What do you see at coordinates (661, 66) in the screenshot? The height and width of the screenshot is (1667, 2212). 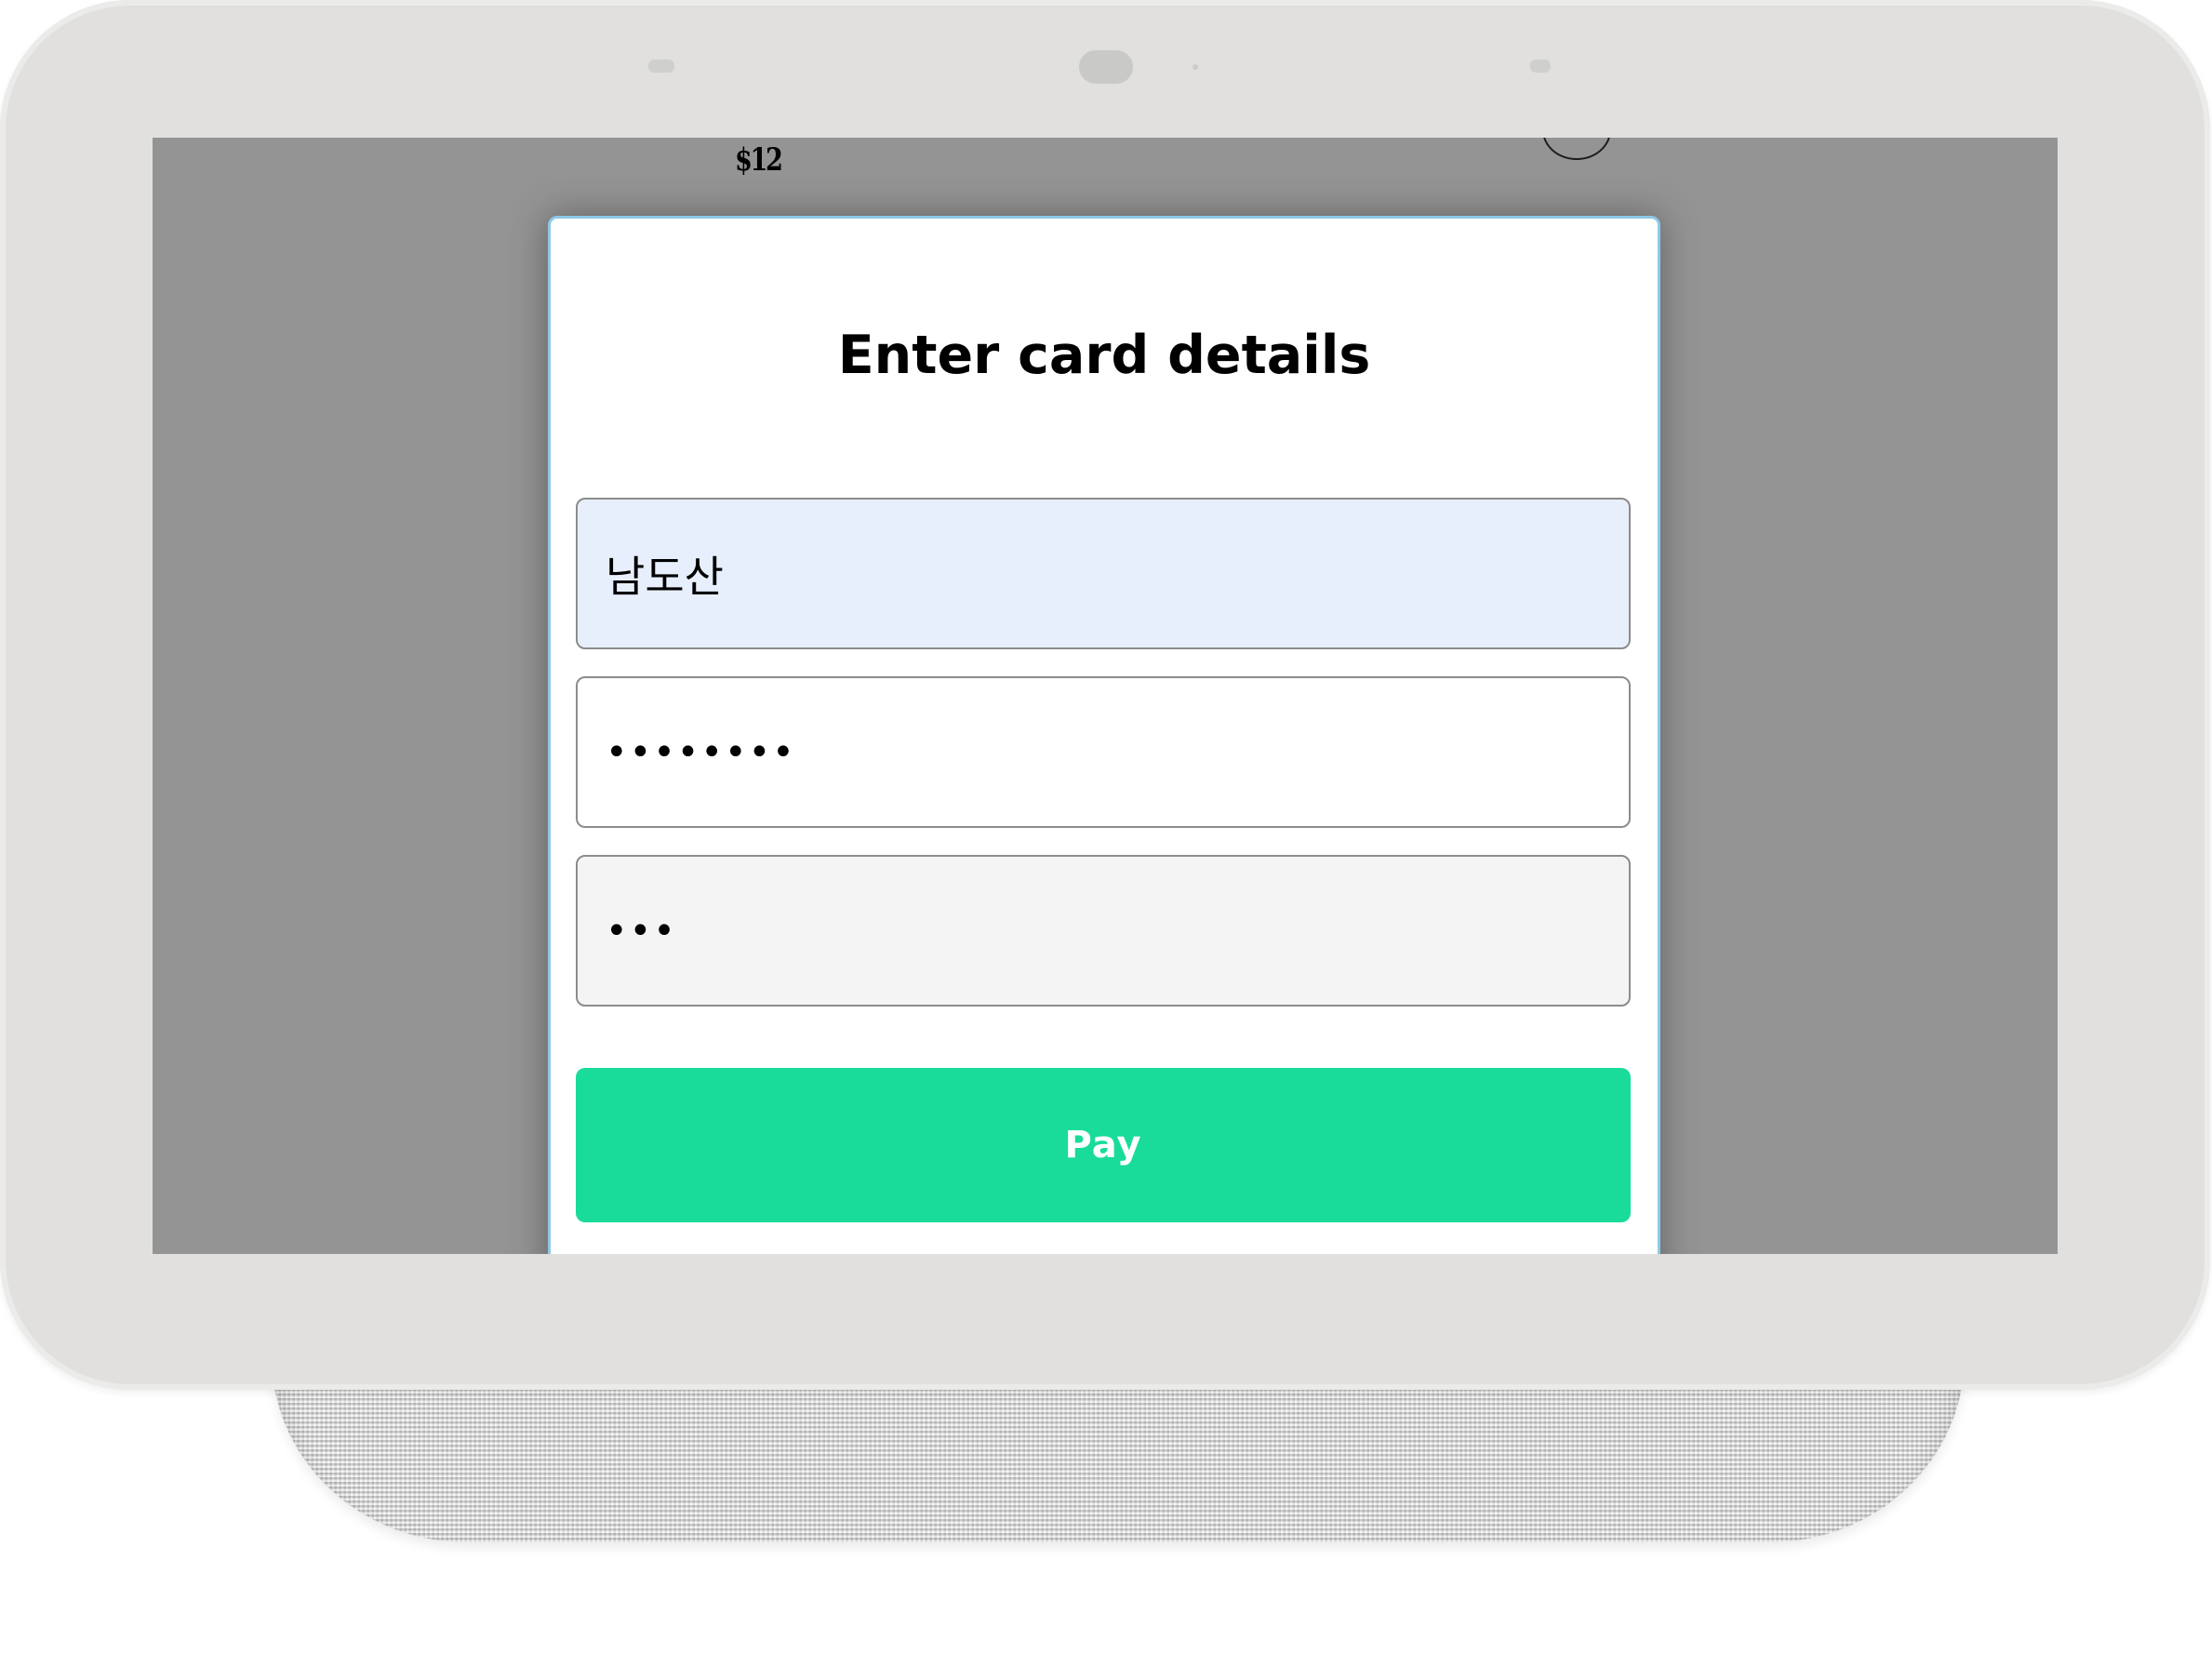 I see `ambient-sensor-left` at bounding box center [661, 66].